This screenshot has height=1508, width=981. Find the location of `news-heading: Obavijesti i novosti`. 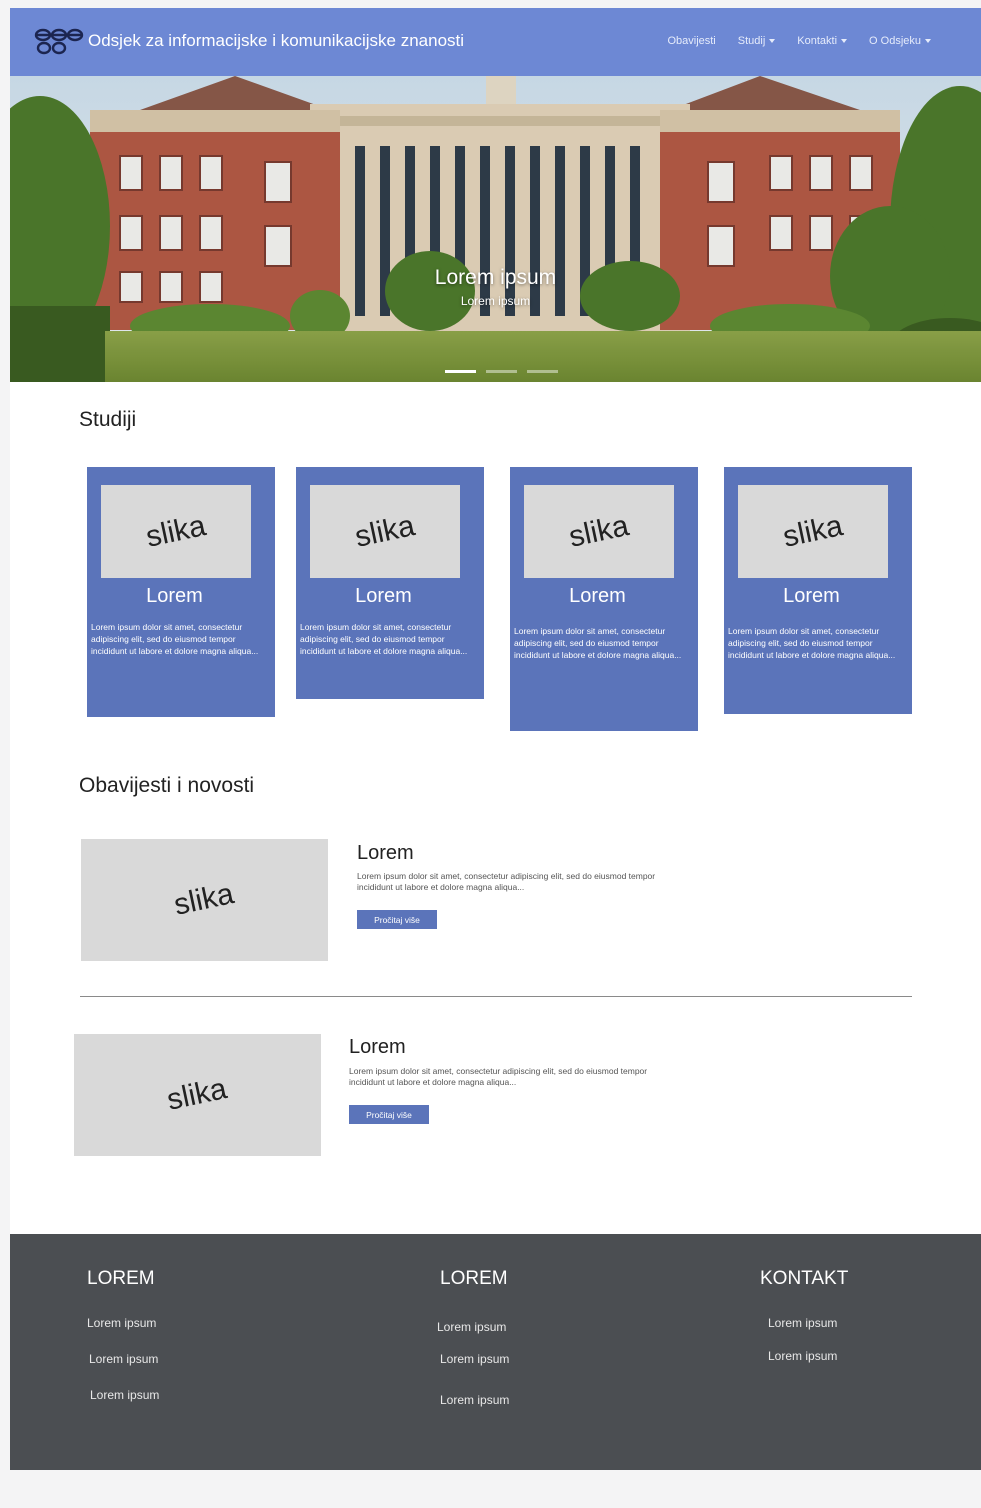

news-heading: Obavijesti i novosti is located at coordinates (167, 785).